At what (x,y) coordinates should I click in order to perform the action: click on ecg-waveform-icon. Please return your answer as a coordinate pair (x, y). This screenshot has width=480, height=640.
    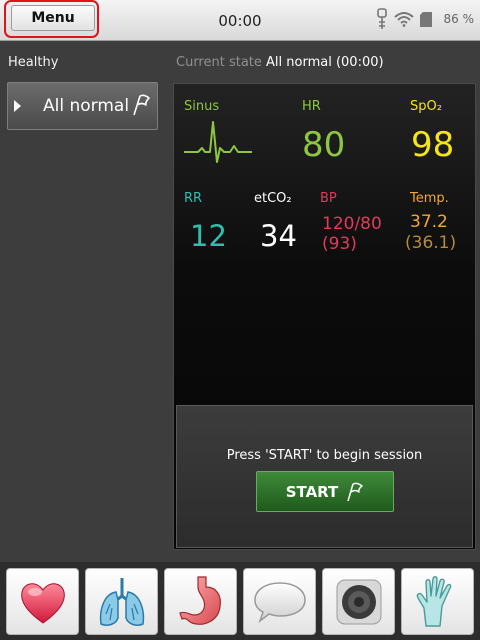
    Looking at the image, I should click on (218, 142).